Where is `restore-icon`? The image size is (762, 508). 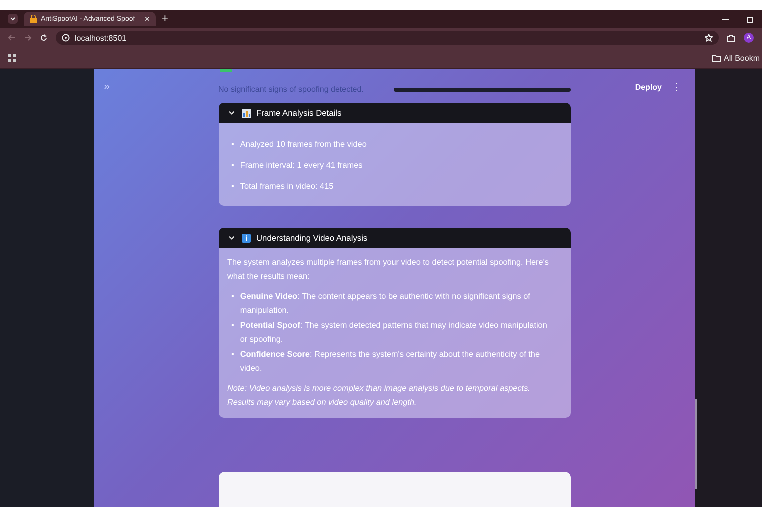
restore-icon is located at coordinates (750, 19).